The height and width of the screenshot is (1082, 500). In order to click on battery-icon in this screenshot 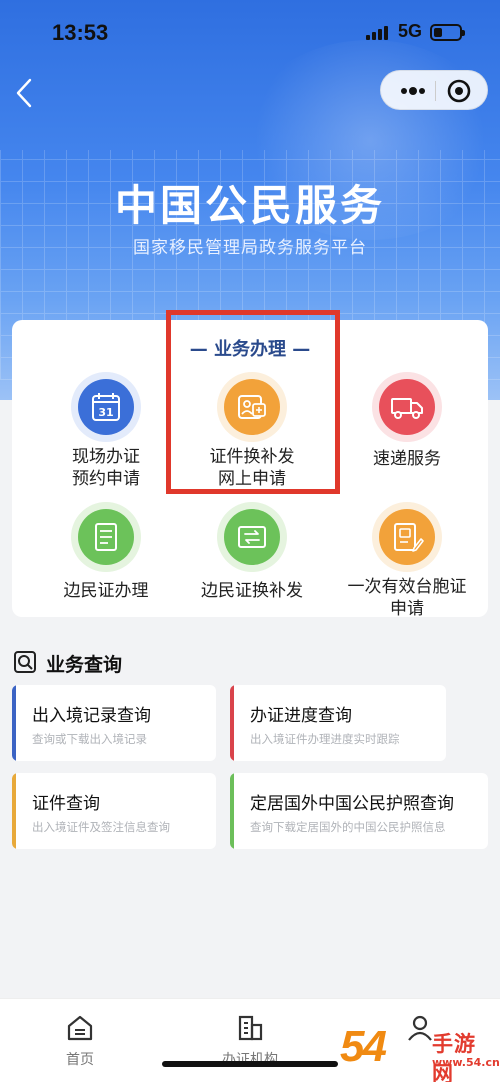, I will do `click(447, 32)`.